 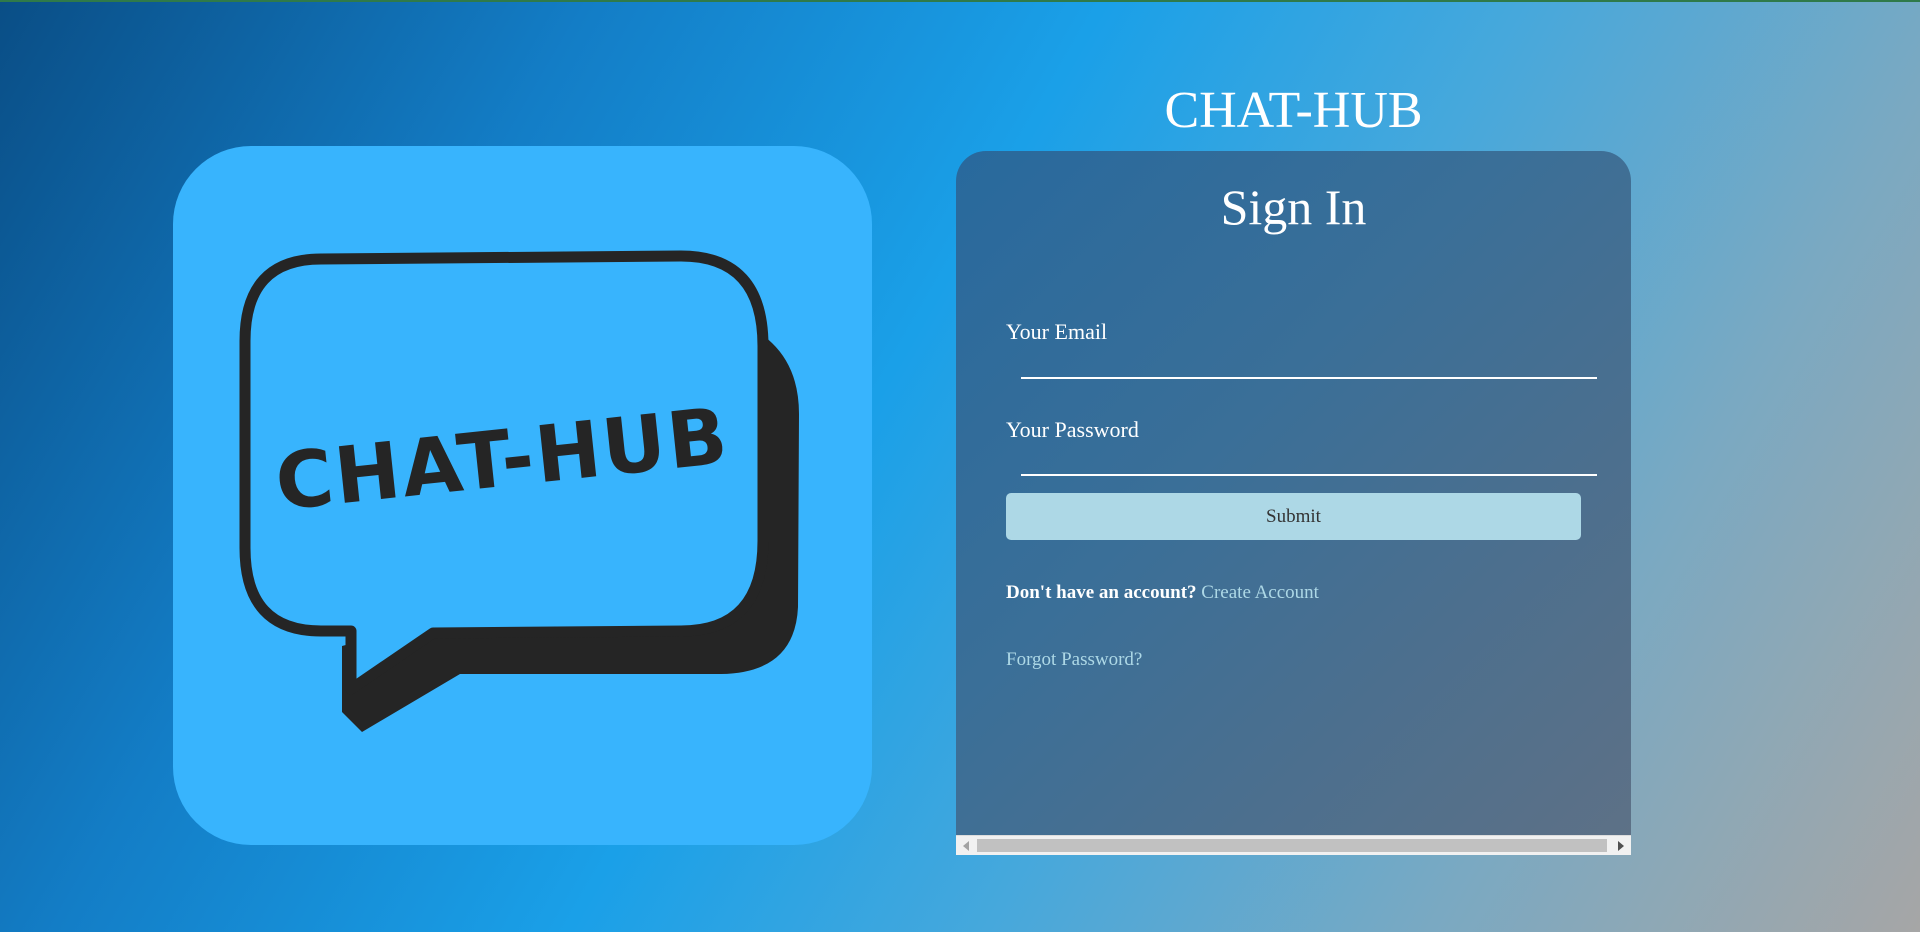 I want to click on scroll-left-button, so click(x=966, y=845).